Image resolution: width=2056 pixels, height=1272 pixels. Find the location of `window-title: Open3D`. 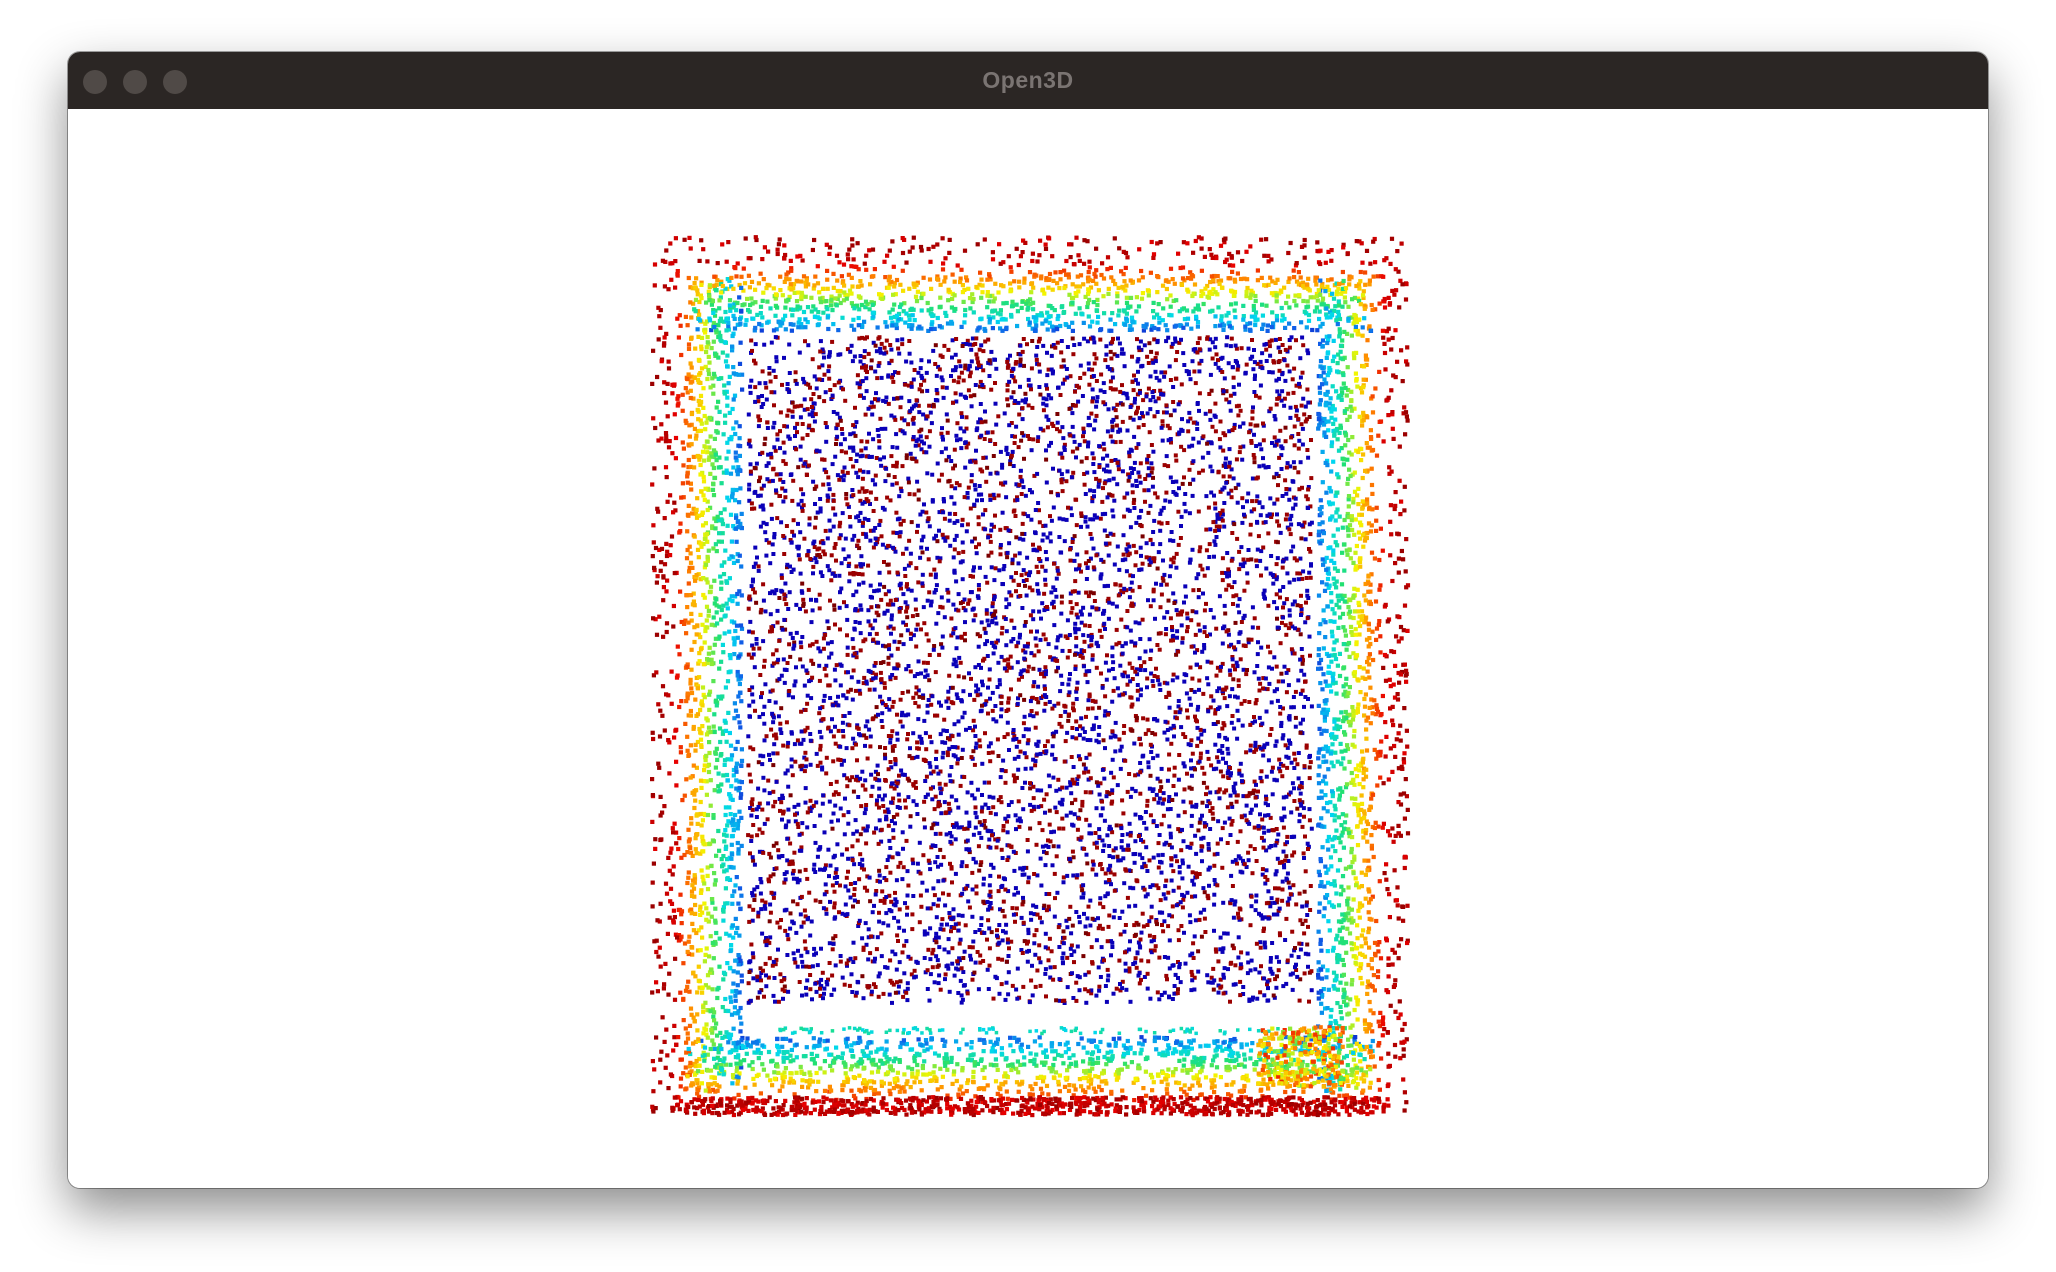

window-title: Open3D is located at coordinates (1028, 80).